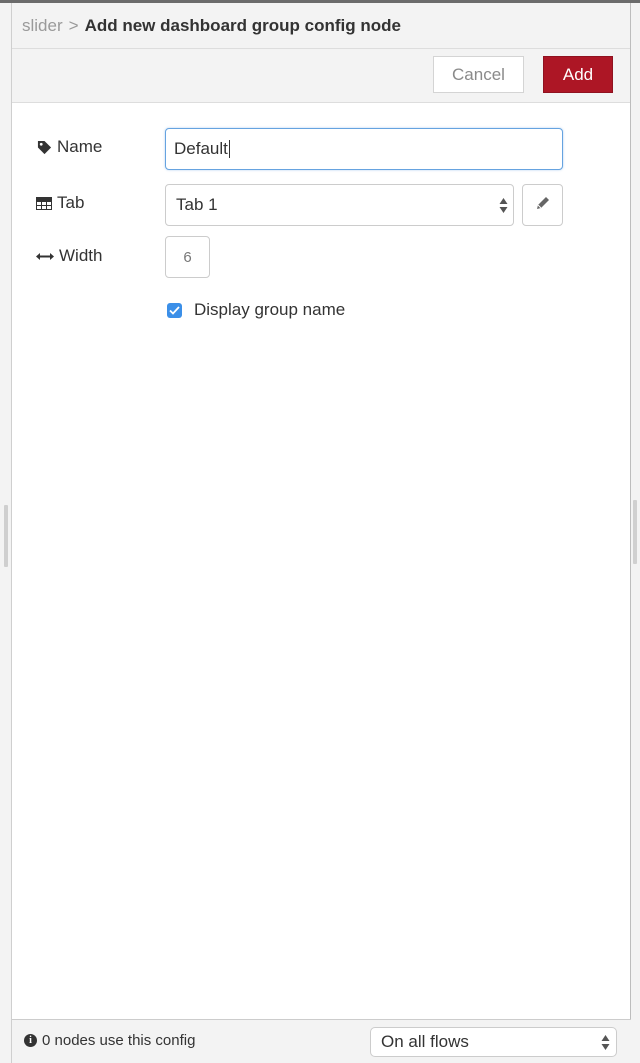  I want to click on width-label-text: Width, so click(81, 255).